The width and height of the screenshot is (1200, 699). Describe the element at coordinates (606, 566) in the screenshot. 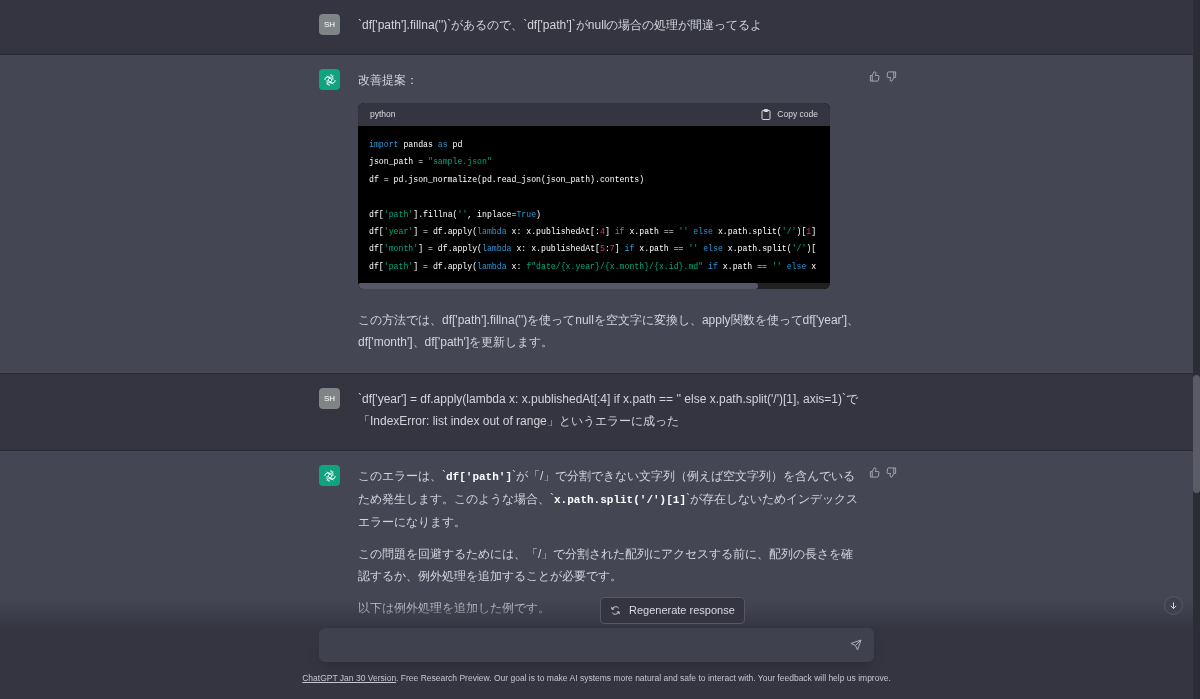

I see `message-text: この問題を回避するためには、「/」で分割された配列にアクセスする前に、配列の長さを確認するか、例外処理を追加することが必要です。` at that location.